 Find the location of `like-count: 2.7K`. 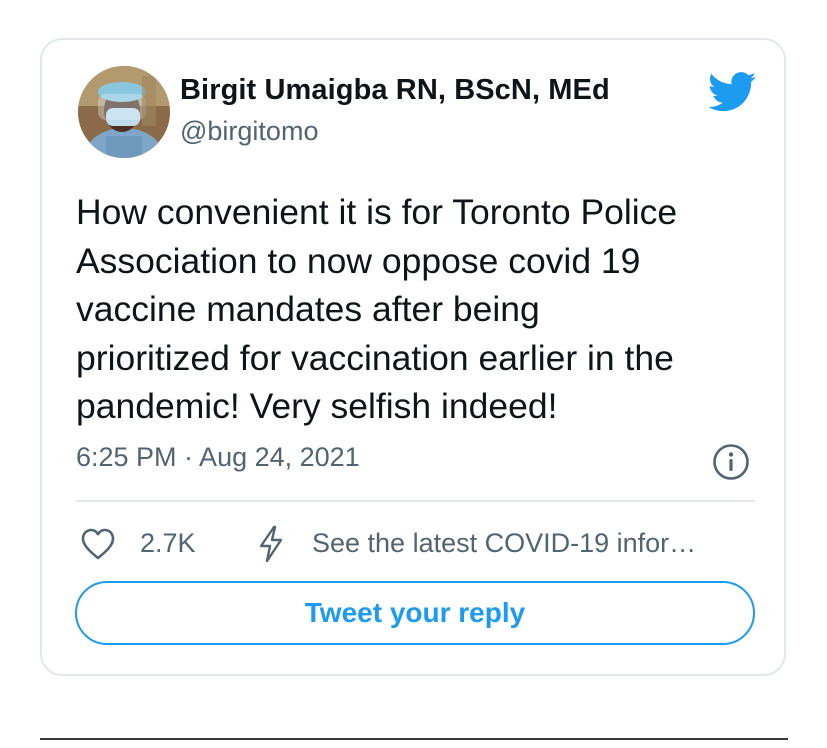

like-count: 2.7K is located at coordinates (168, 543).